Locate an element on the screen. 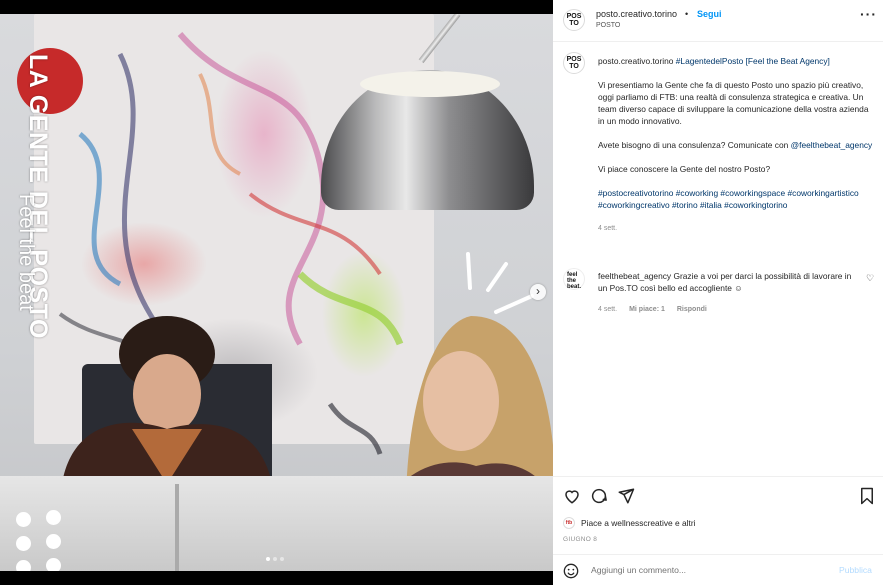 This screenshot has height=585, width=883. chevron-right-icon: › is located at coordinates (538, 291).